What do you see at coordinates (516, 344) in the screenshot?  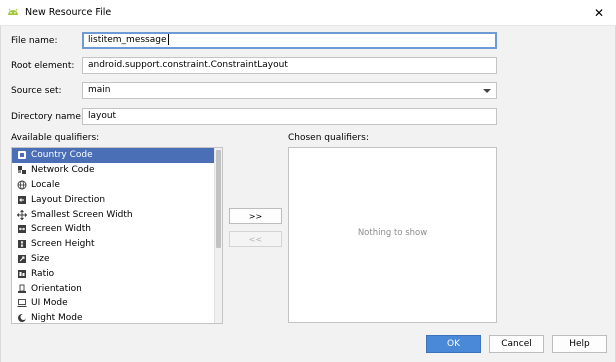 I see `cancel-button: Cancel` at bounding box center [516, 344].